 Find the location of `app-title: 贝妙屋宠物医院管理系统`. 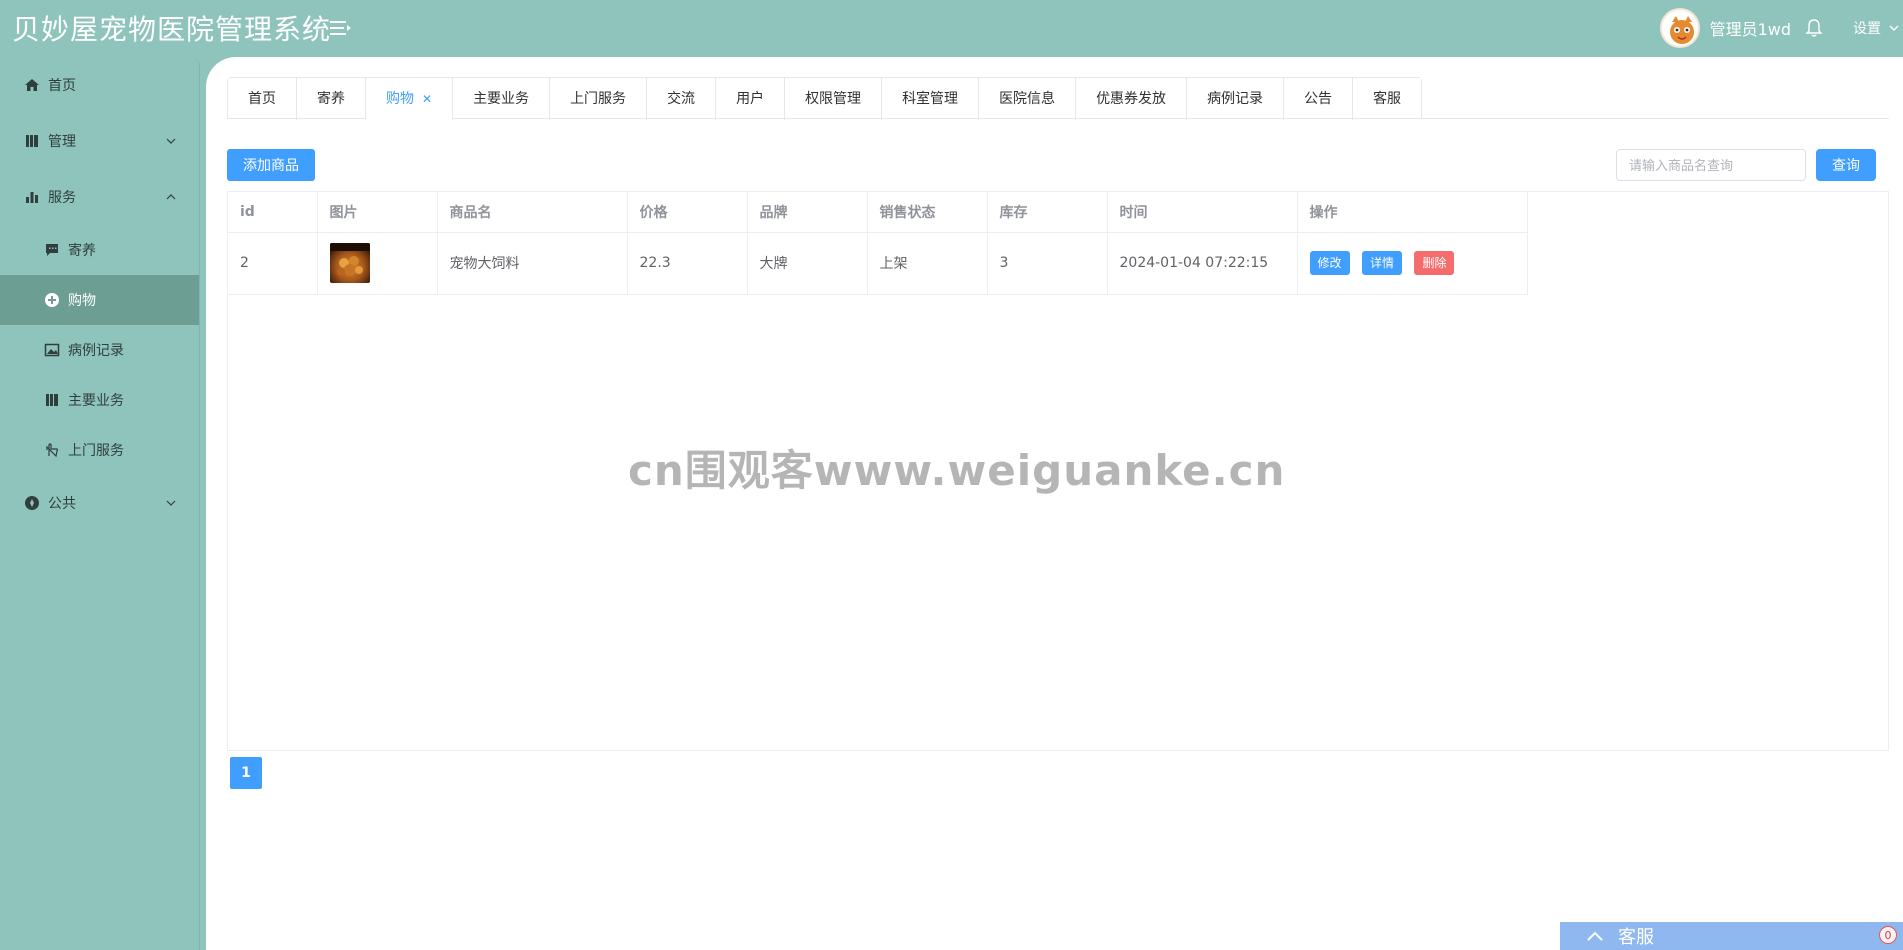

app-title: 贝妙屋宠物医院管理系统 is located at coordinates (172, 29).